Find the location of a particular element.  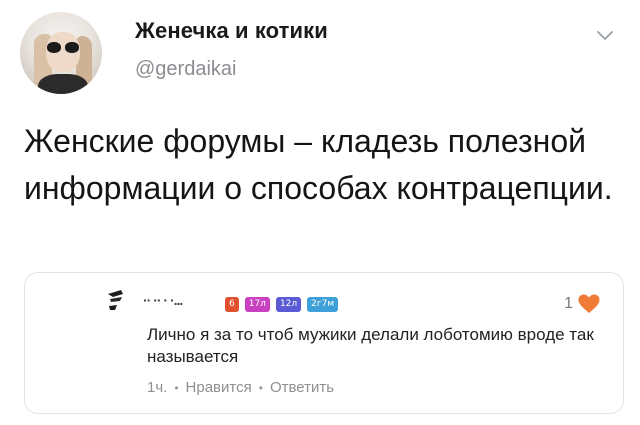

like-count: 1 is located at coordinates (568, 303).